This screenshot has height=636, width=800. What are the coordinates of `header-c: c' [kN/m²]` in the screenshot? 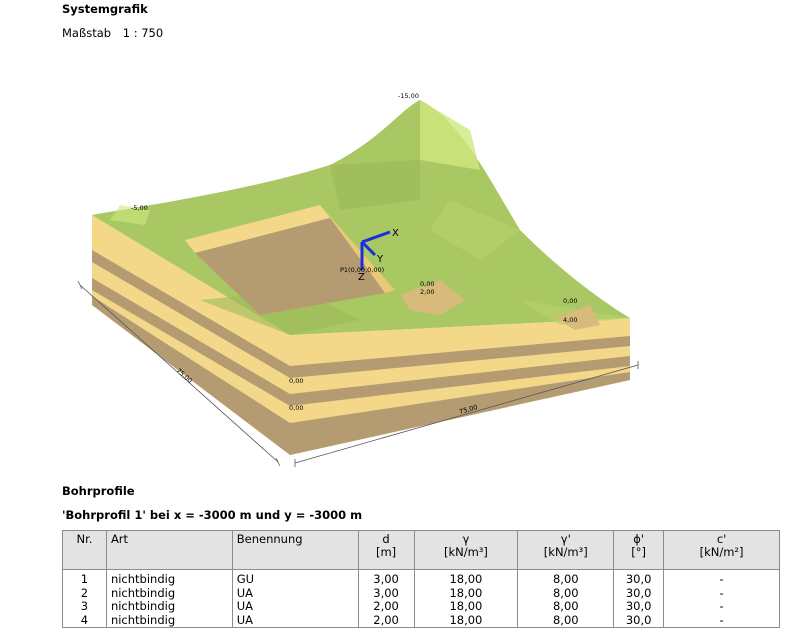 It's located at (721, 550).